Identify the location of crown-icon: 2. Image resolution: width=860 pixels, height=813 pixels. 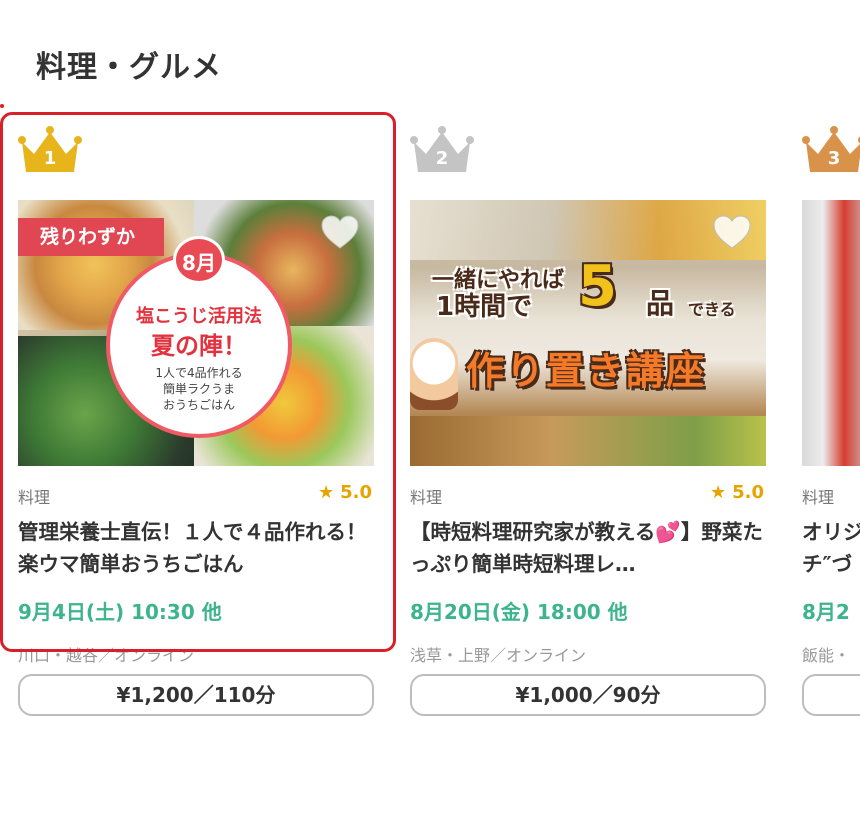
(442, 150).